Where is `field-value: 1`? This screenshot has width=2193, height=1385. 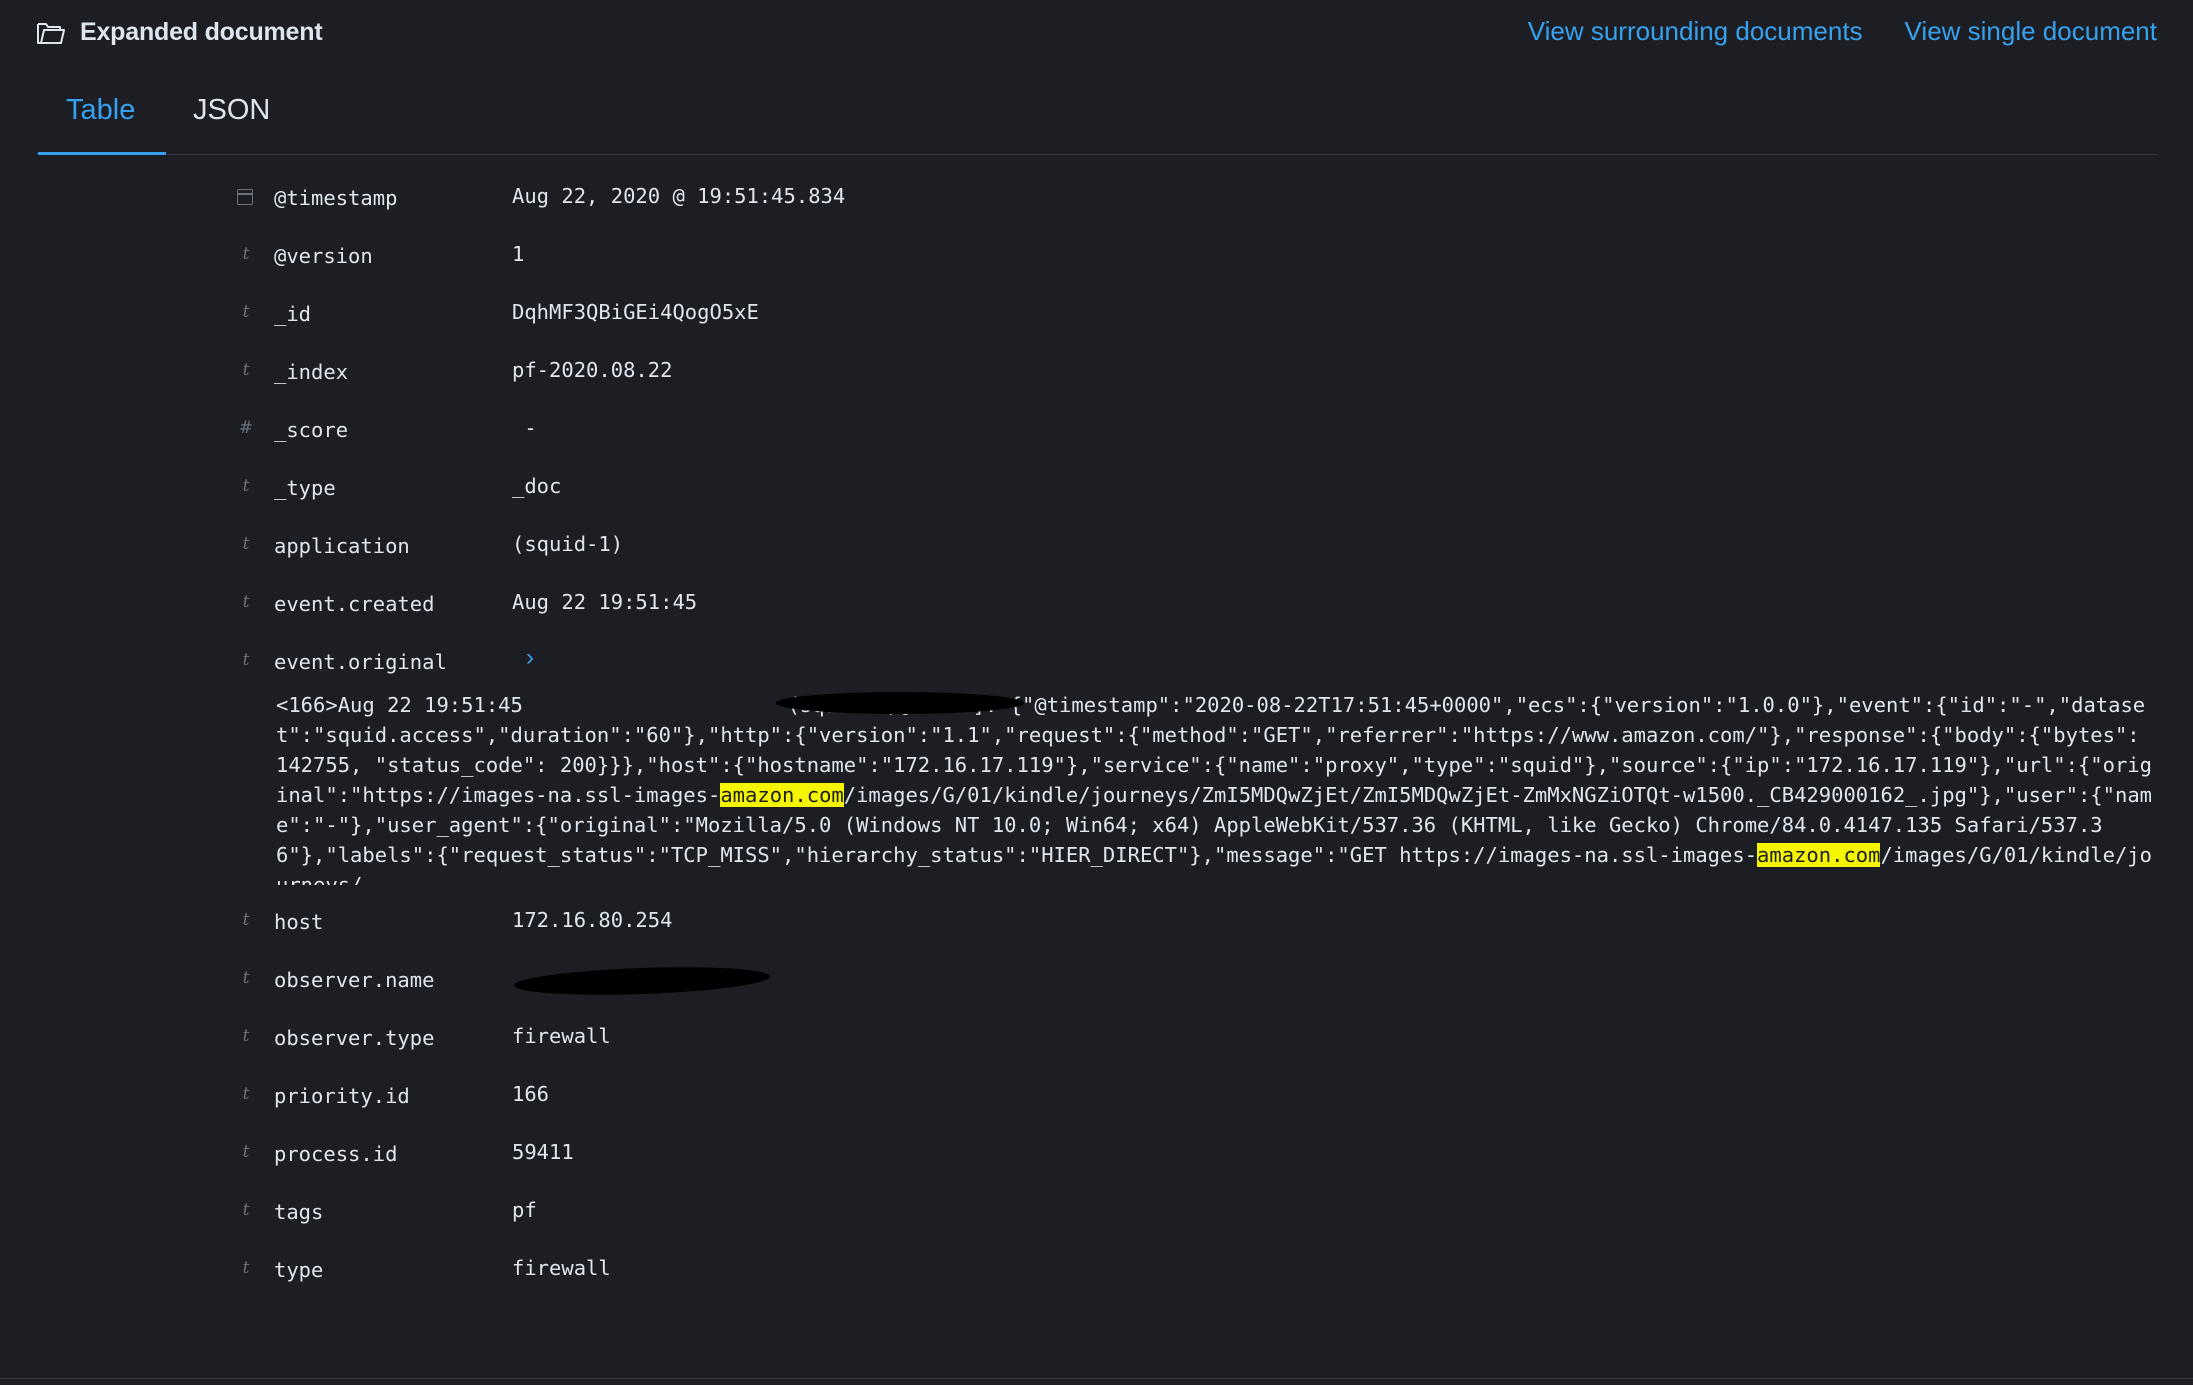 field-value: 1 is located at coordinates (518, 254).